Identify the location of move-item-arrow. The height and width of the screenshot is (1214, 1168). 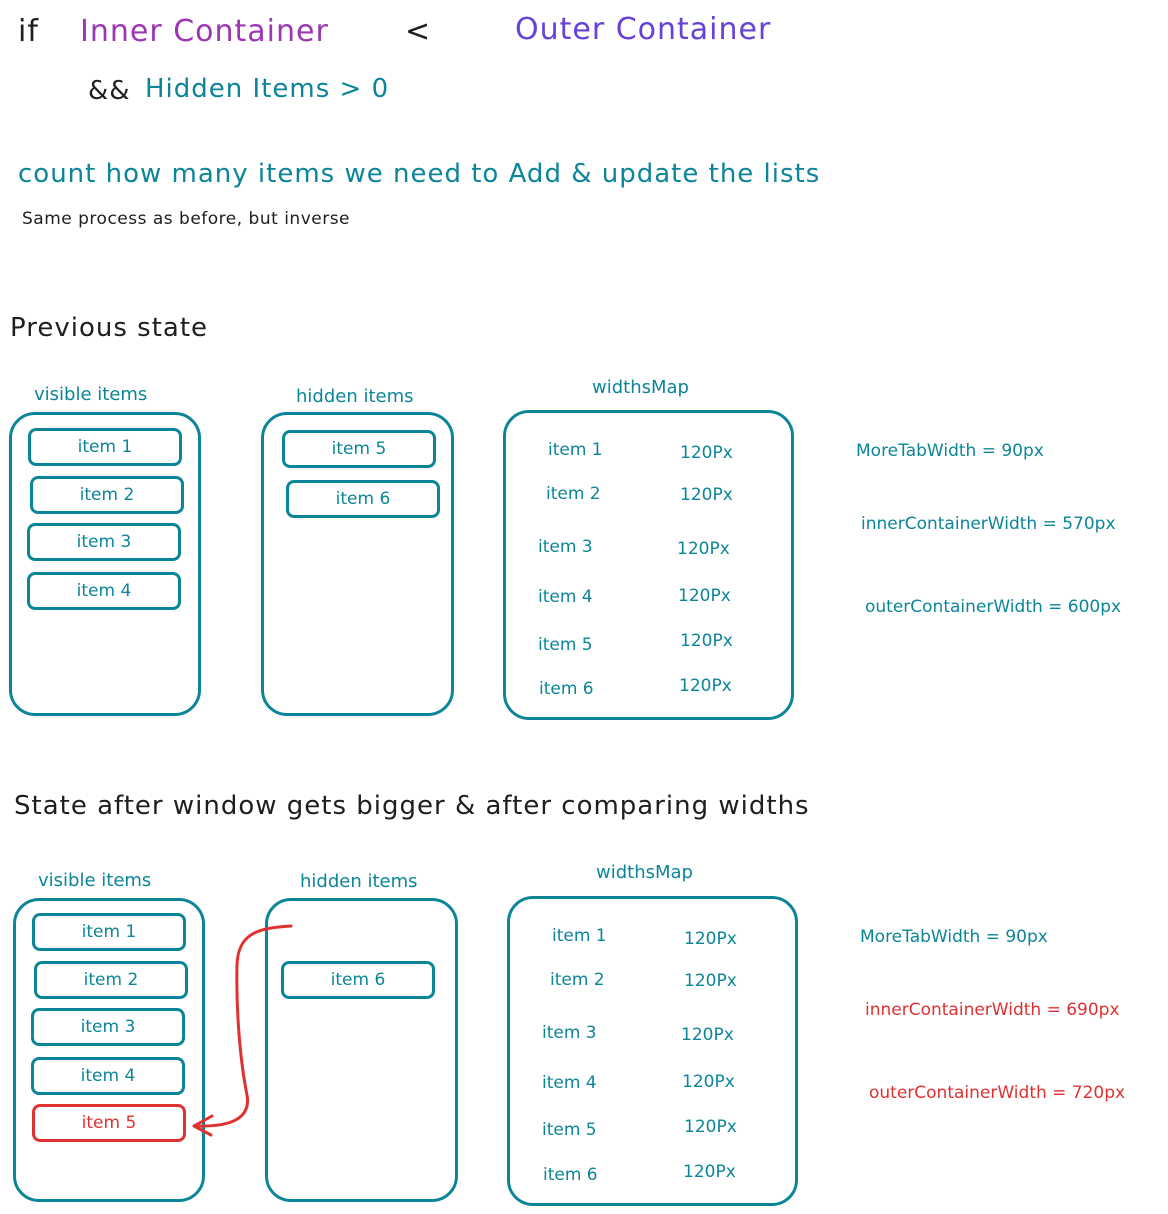
(242, 1030).